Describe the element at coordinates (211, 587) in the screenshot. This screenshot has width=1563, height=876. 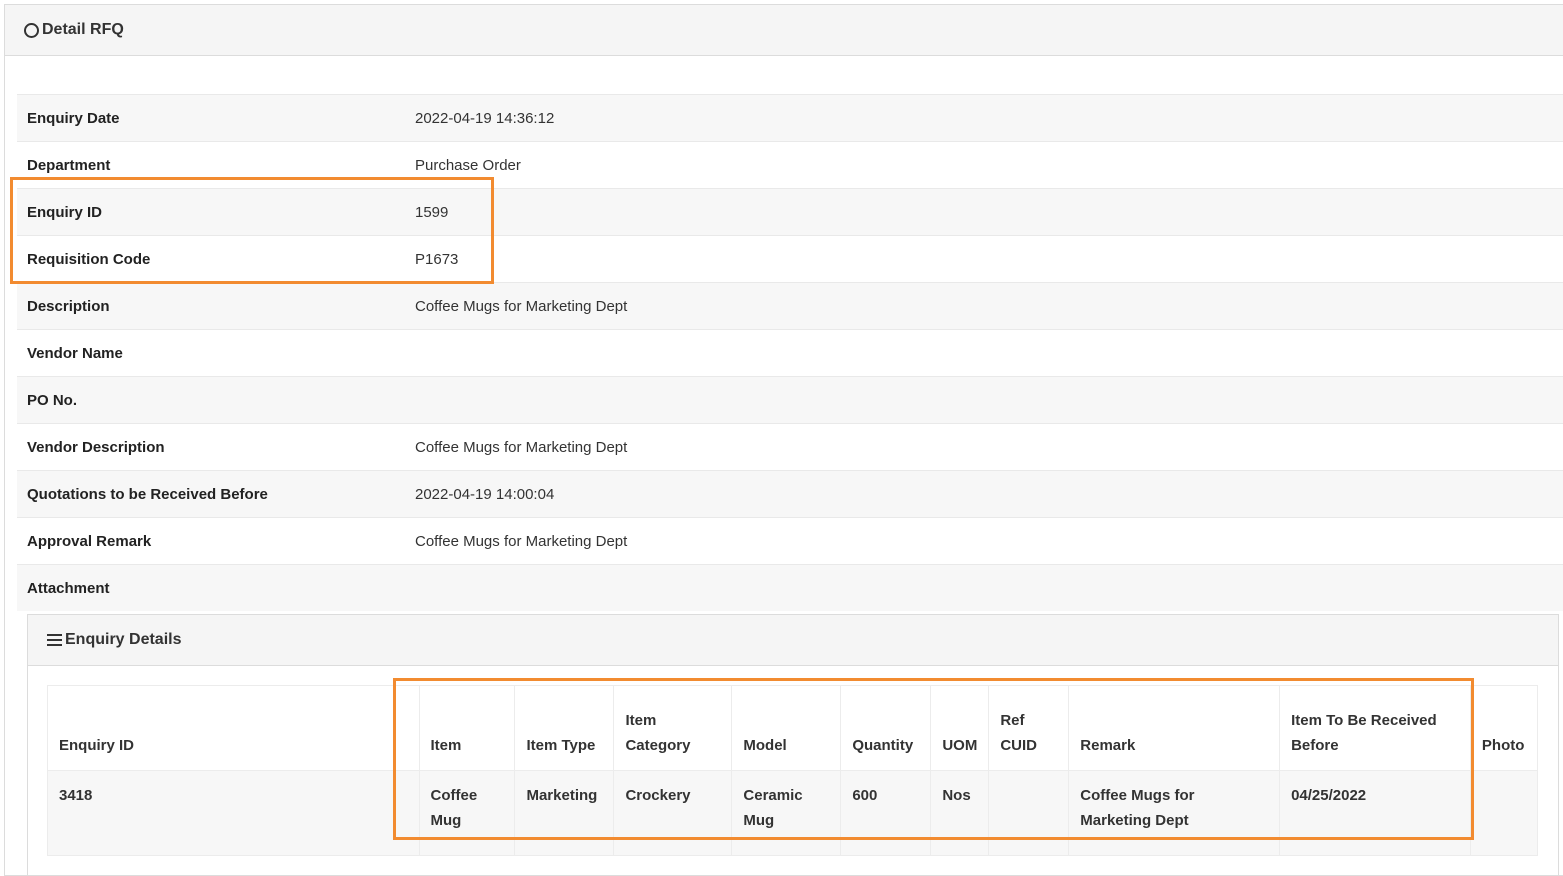
I see `detail-label: Attachment` at that location.